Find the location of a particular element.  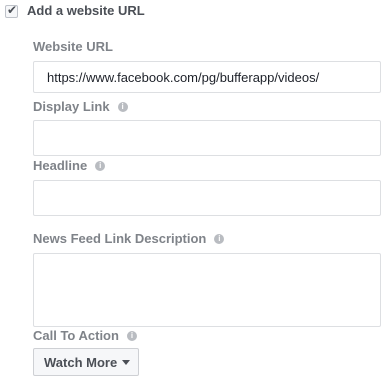

call-to-action-label-row: Call To Action i is located at coordinates (85, 336).